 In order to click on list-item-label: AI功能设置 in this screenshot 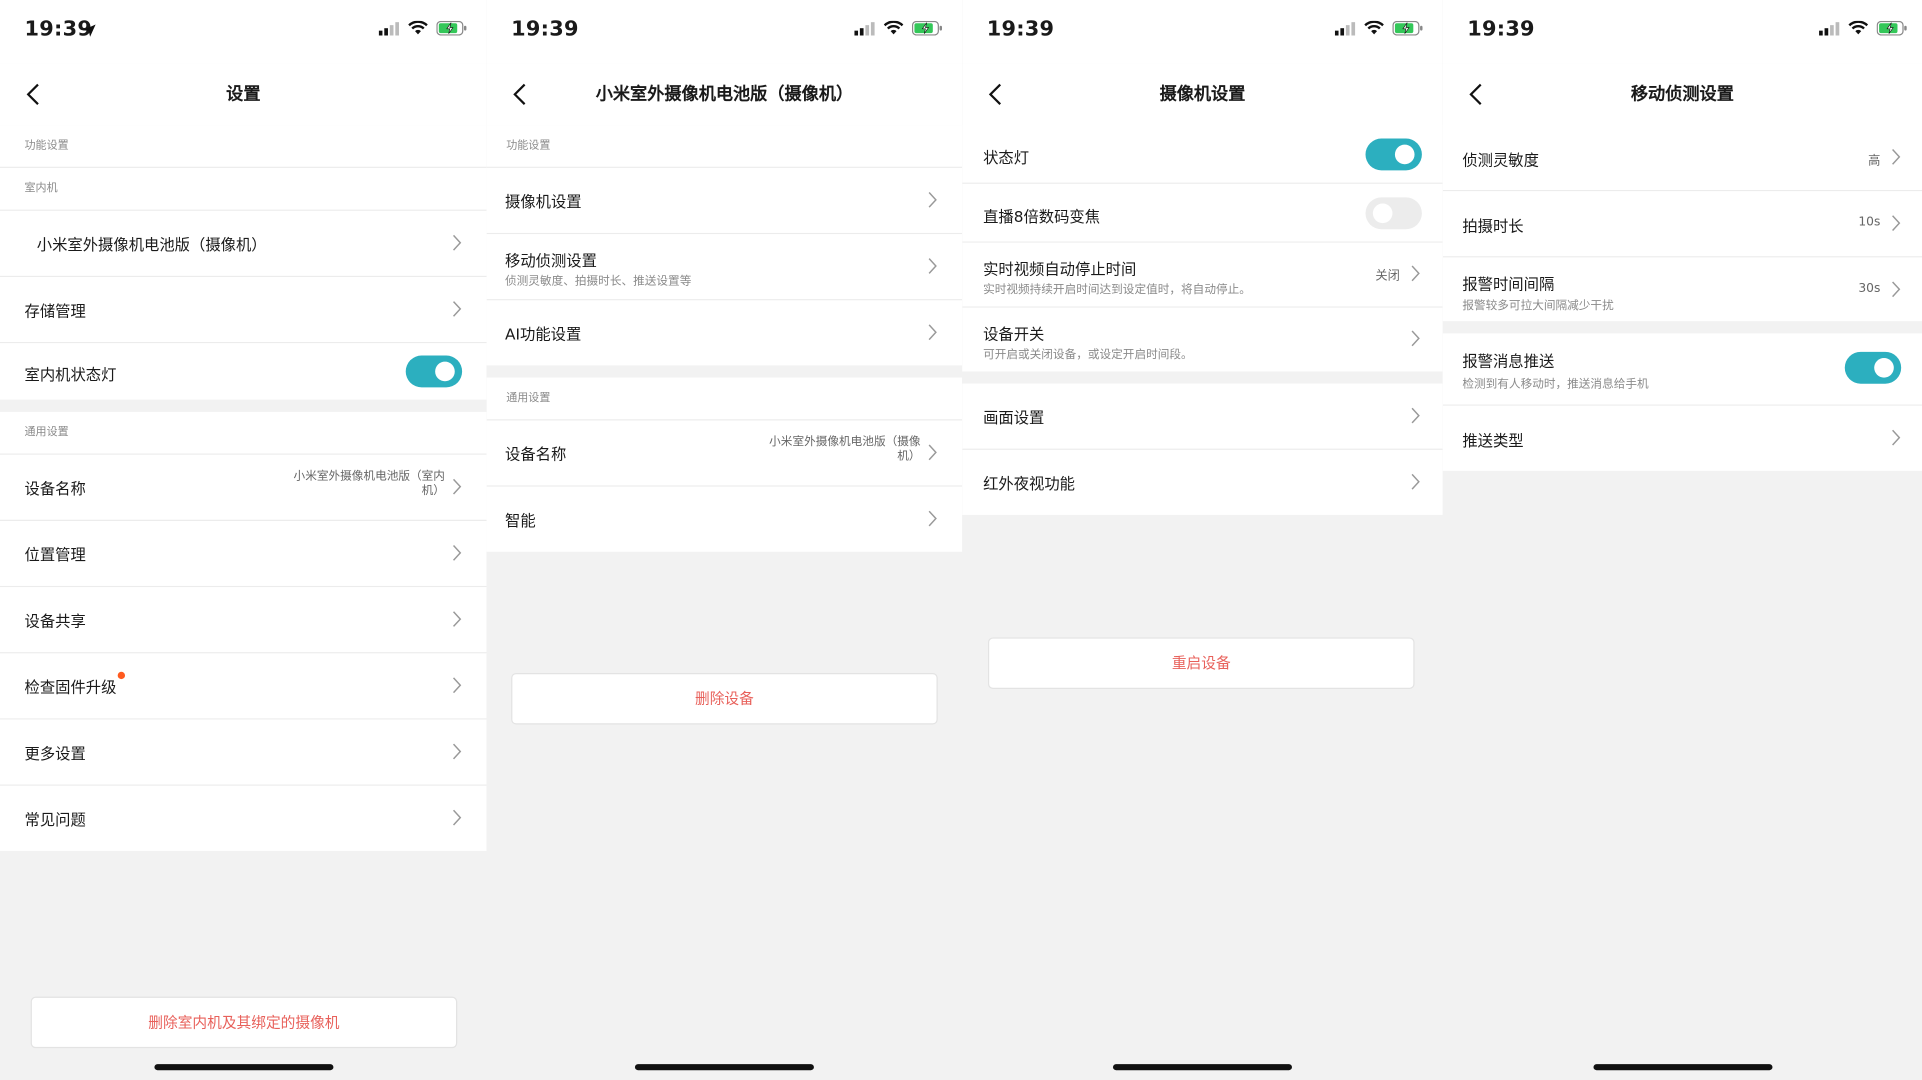, I will do `click(543, 334)`.